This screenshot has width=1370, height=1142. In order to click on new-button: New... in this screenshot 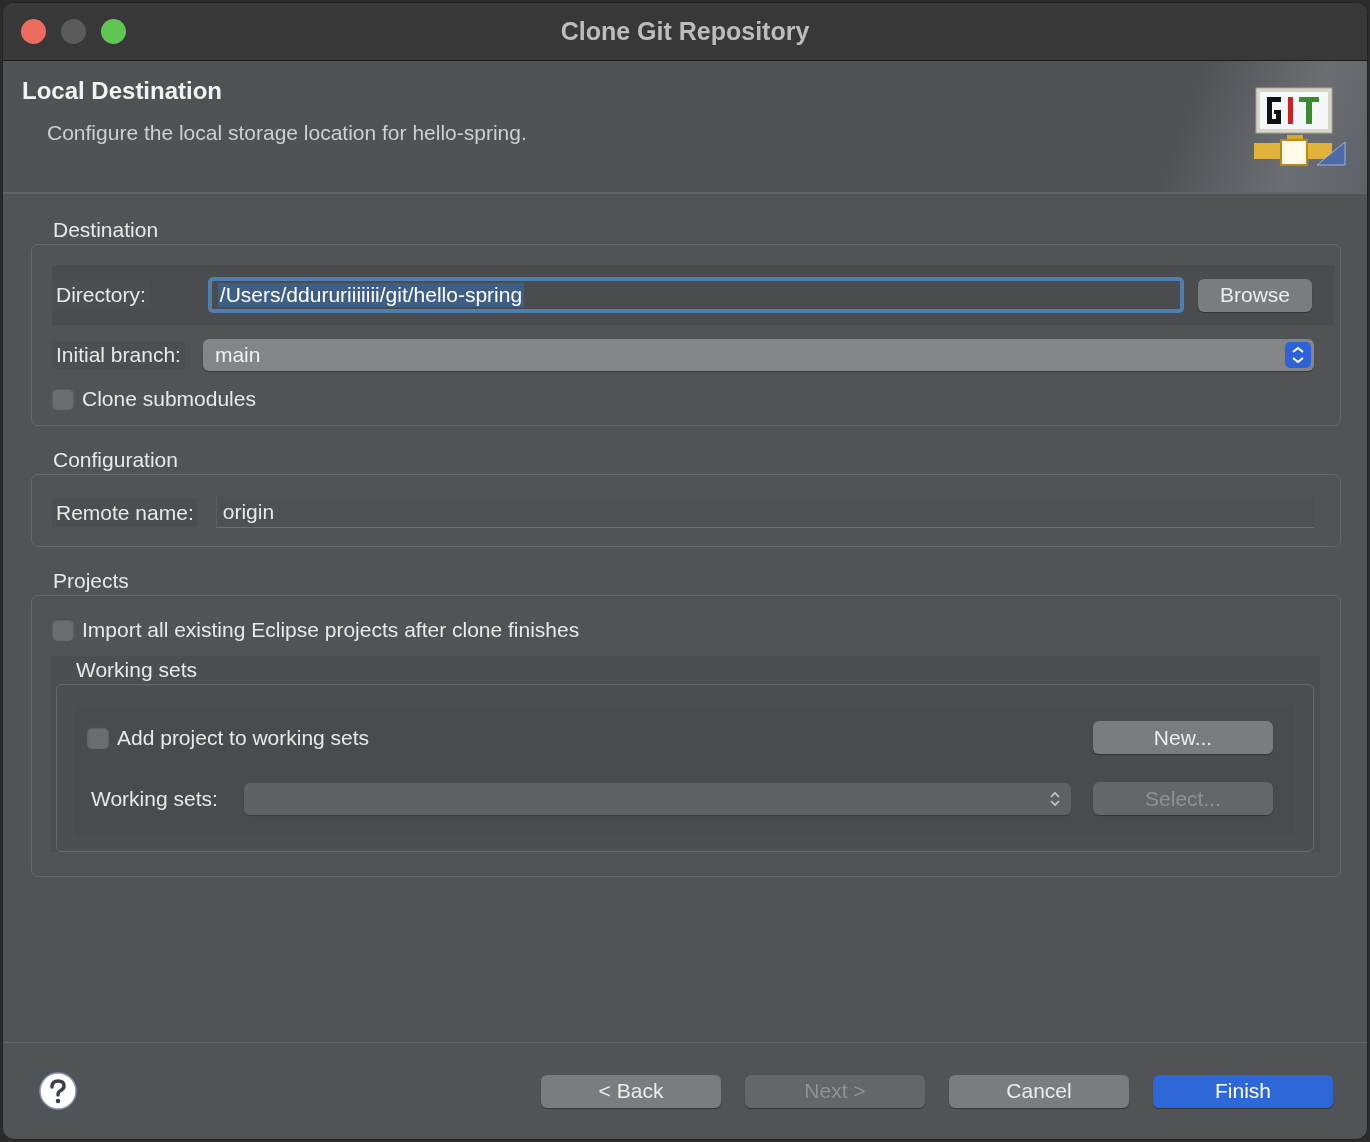, I will do `click(1183, 737)`.